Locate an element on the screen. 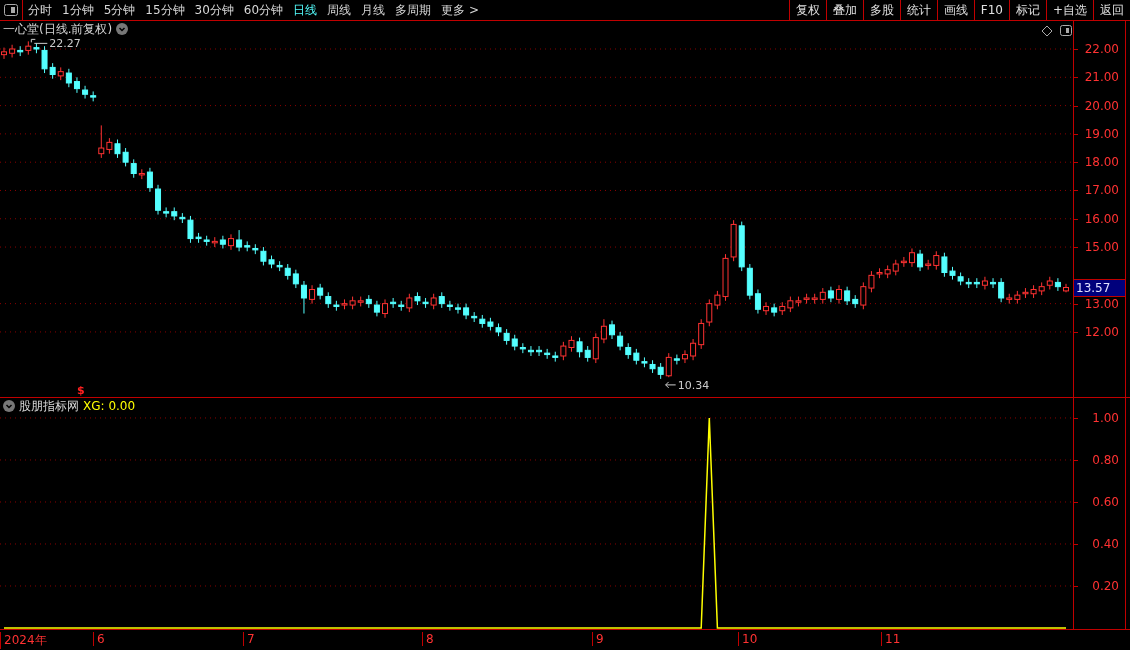 Image resolution: width=1130 pixels, height=650 pixels. indicator-axis-label: 1.00 is located at coordinates (1105, 417).